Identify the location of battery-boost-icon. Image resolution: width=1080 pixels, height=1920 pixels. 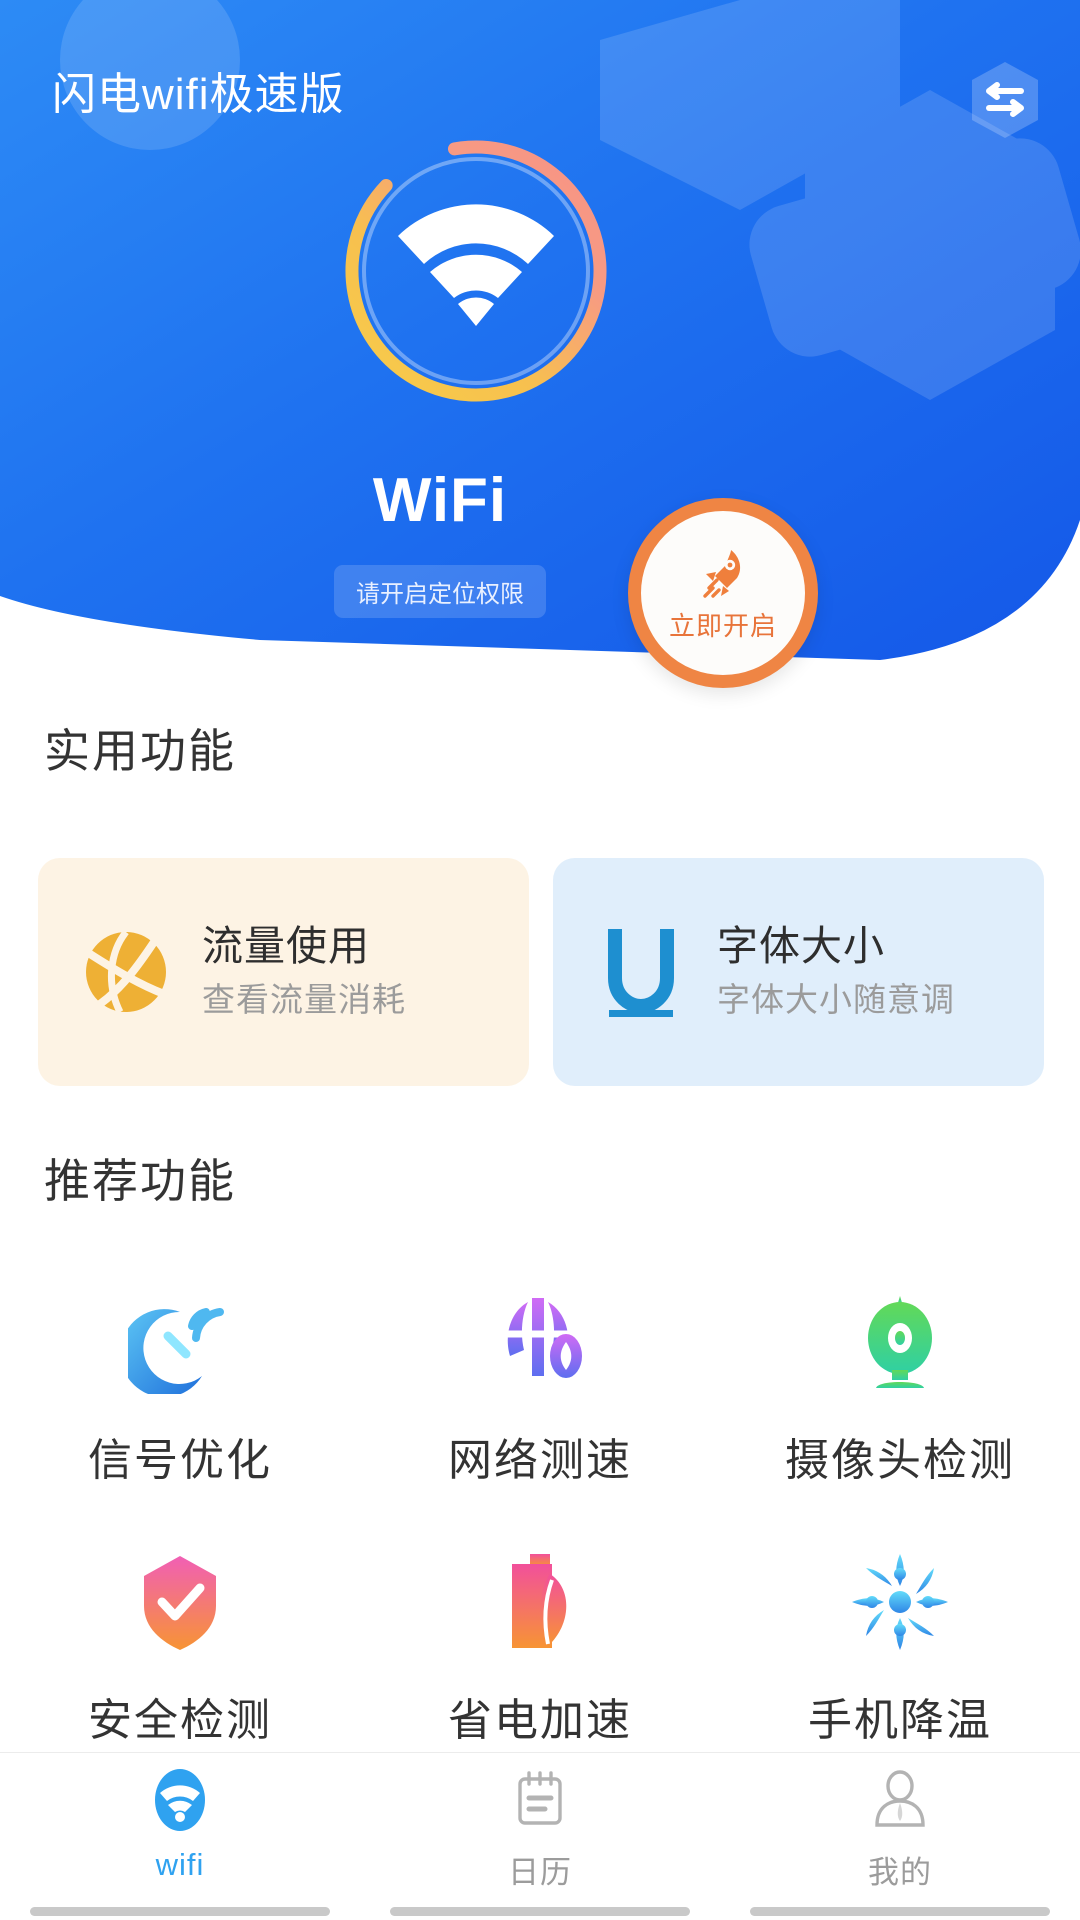
(539, 1601).